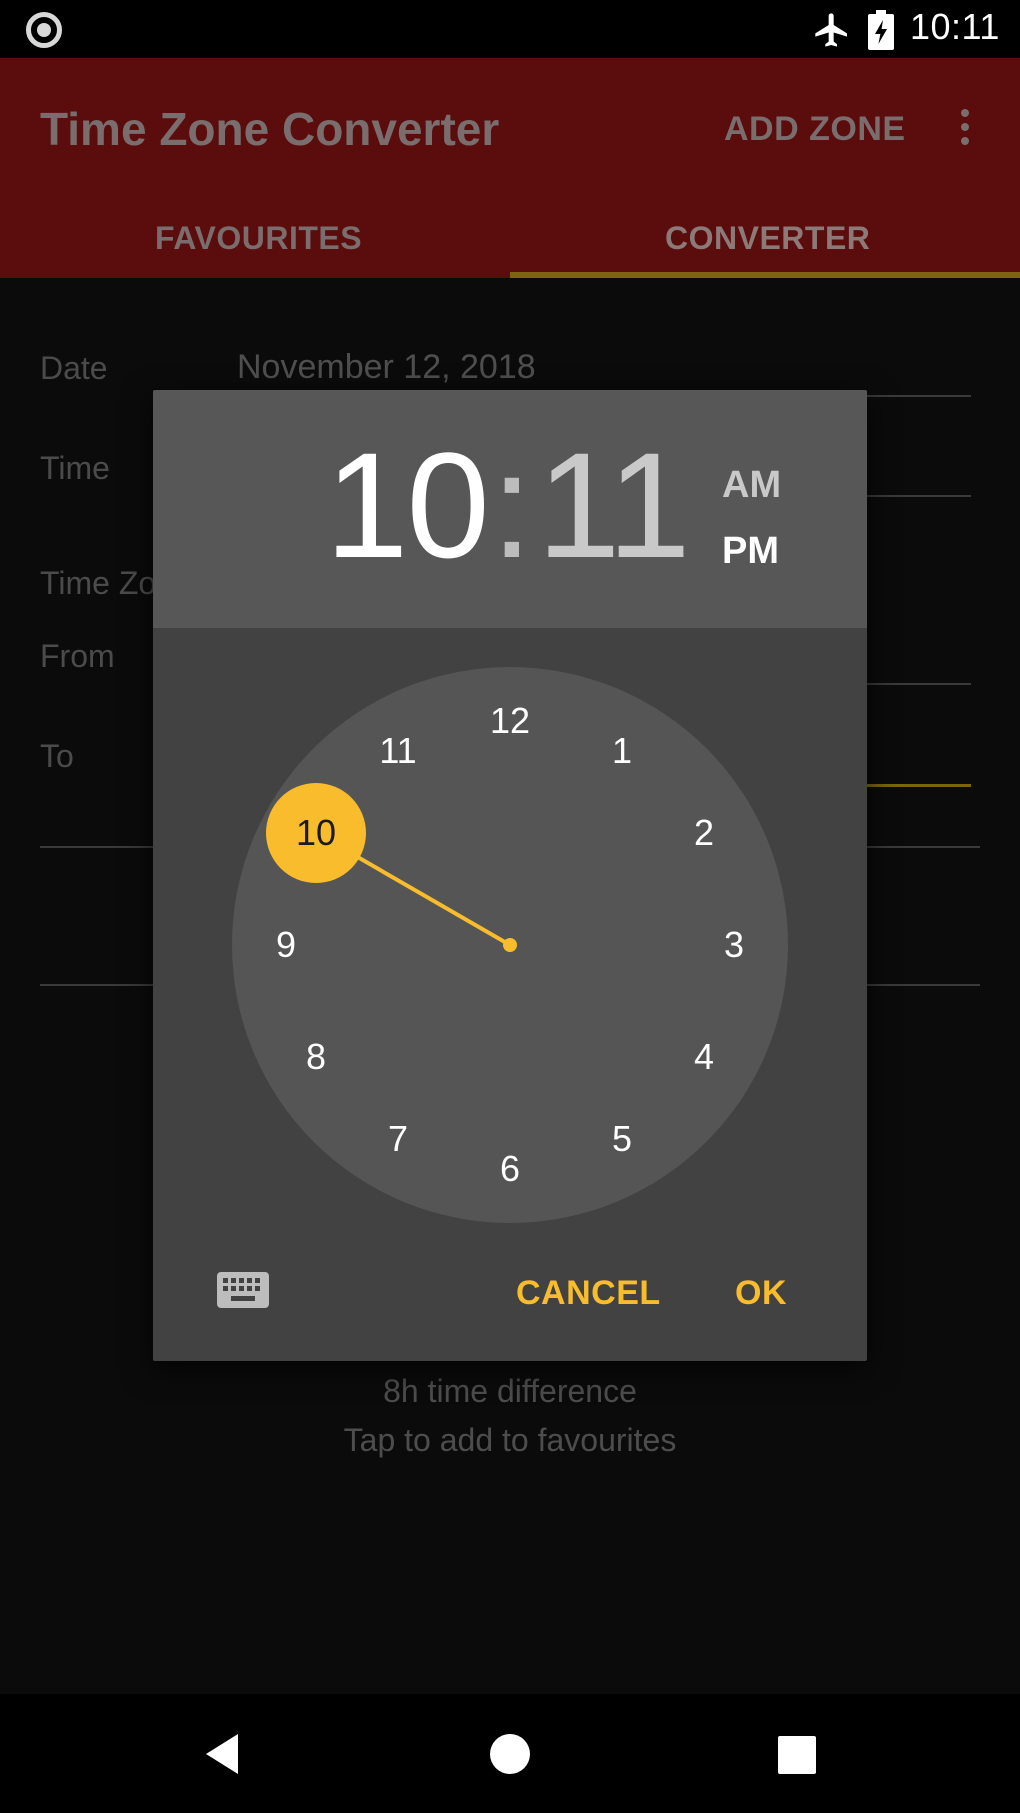  I want to click on battery-charging-icon, so click(881, 30).